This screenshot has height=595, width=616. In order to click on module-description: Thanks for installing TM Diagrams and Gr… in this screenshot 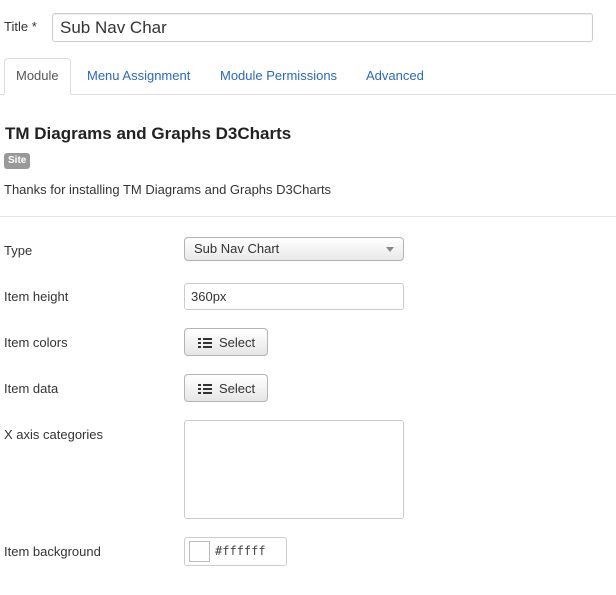, I will do `click(168, 189)`.